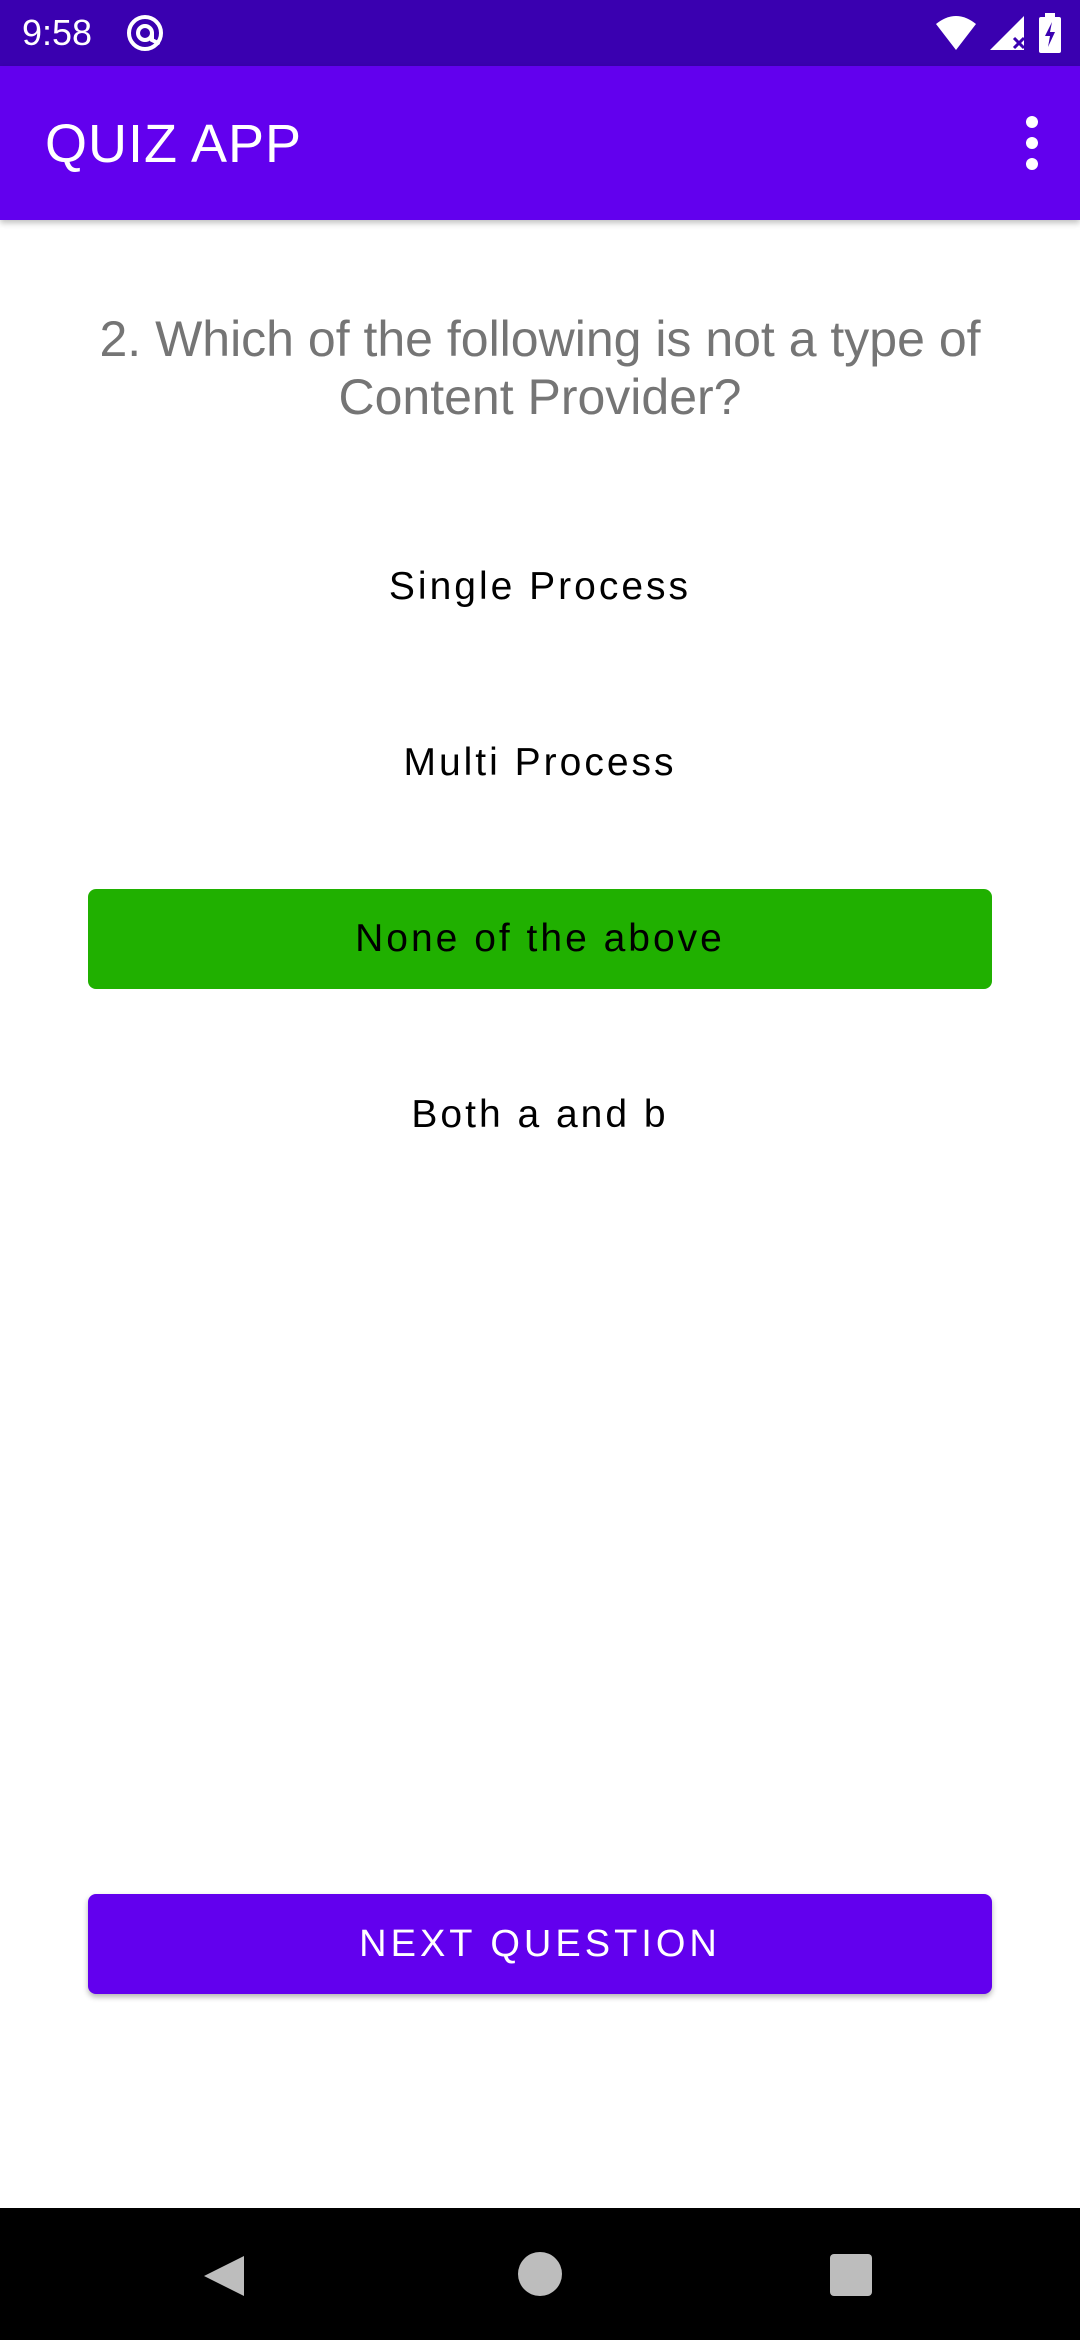 This screenshot has height=2340, width=1080. I want to click on recents-icon, so click(851, 2275).